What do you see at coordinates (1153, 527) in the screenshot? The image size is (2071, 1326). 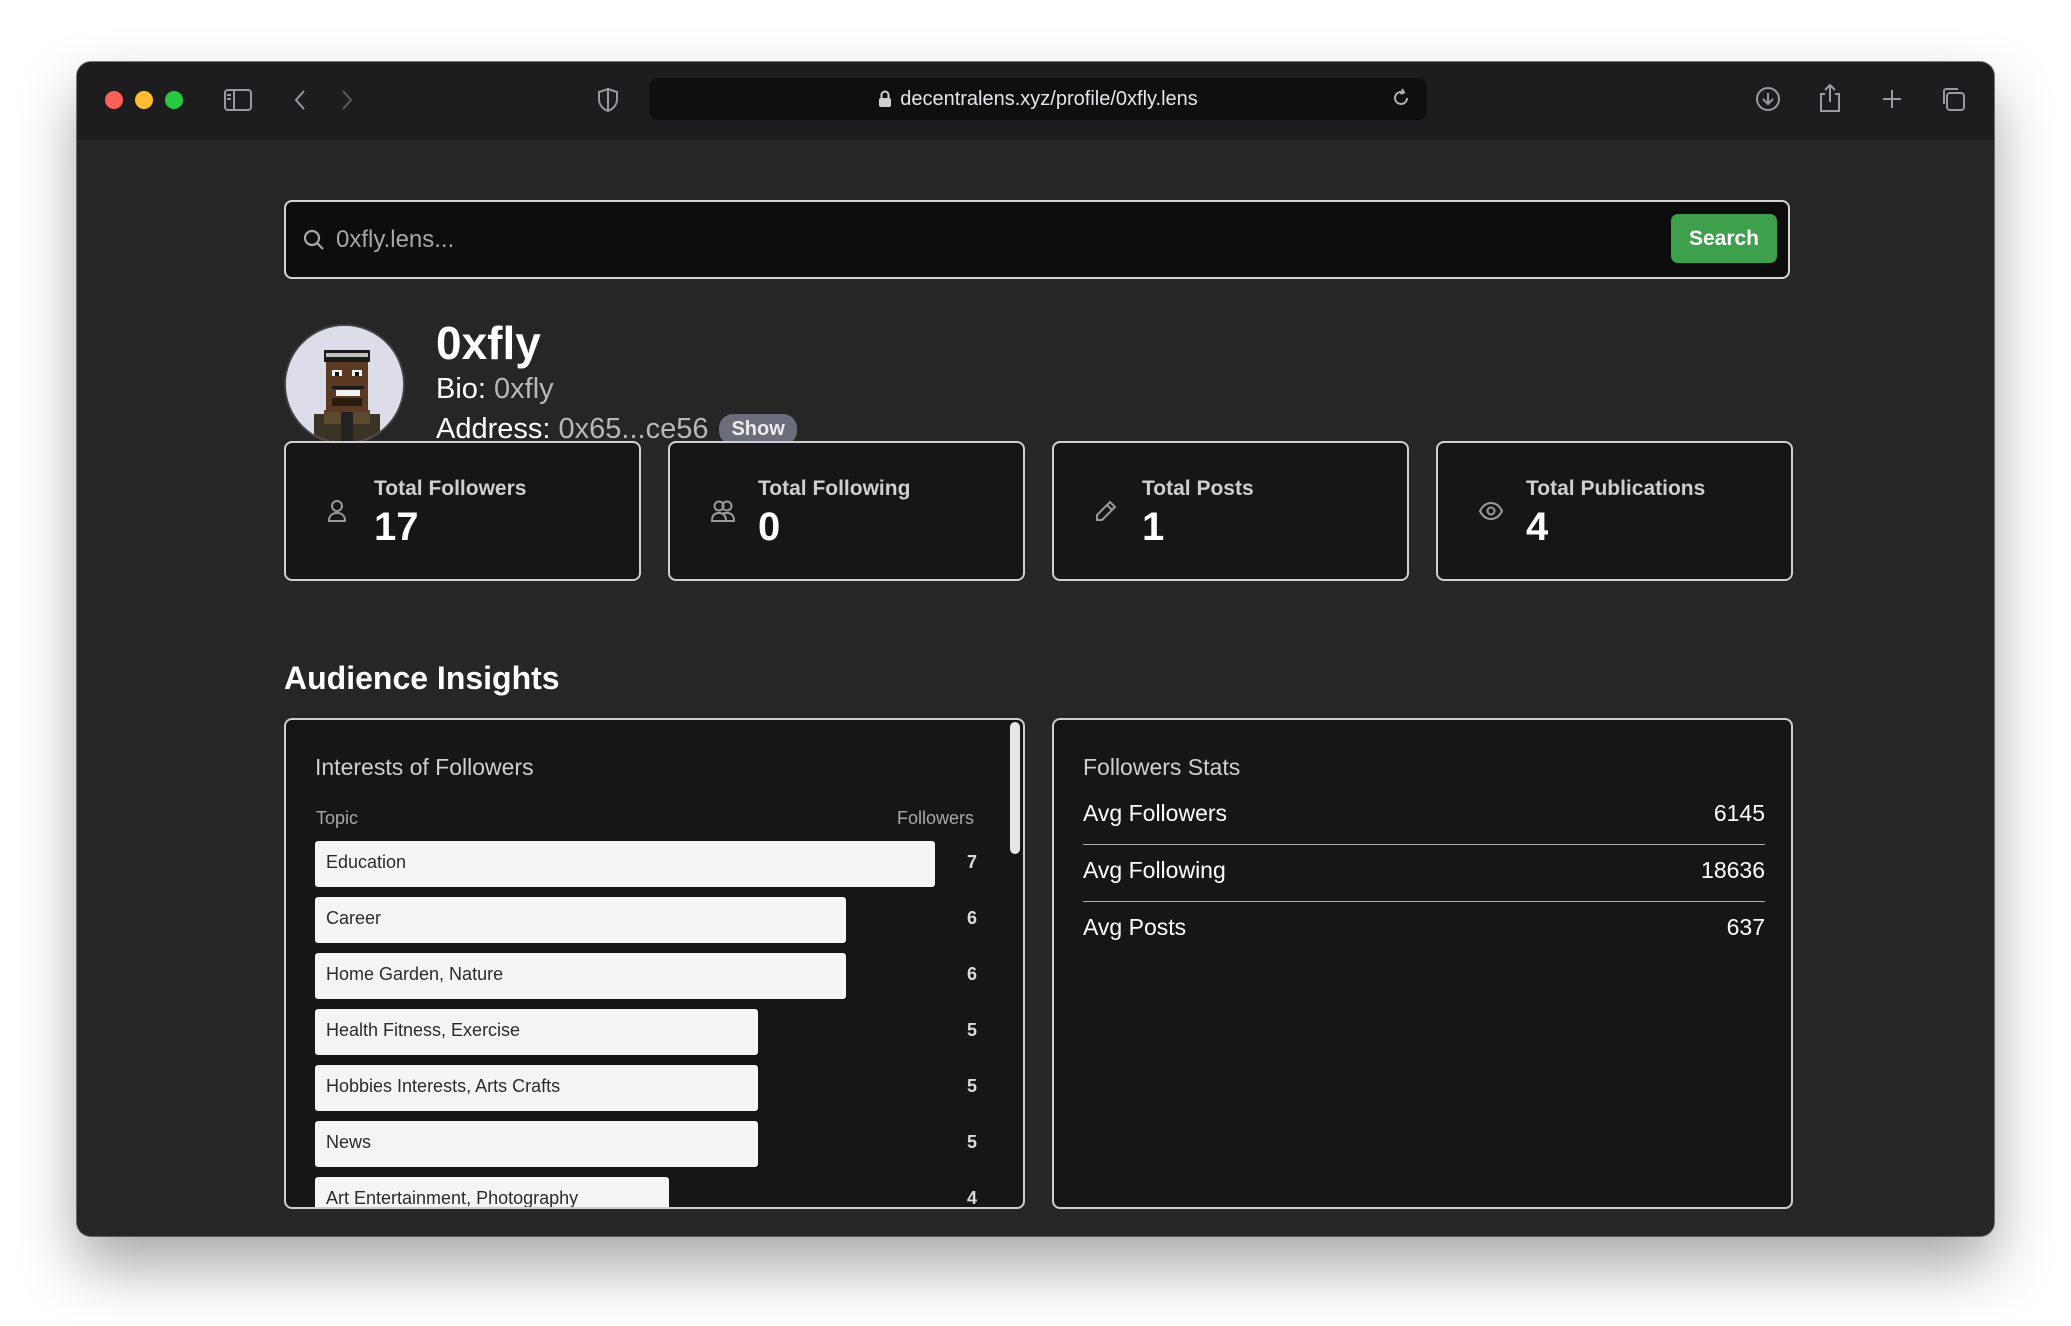 I see `stat-value: 1` at bounding box center [1153, 527].